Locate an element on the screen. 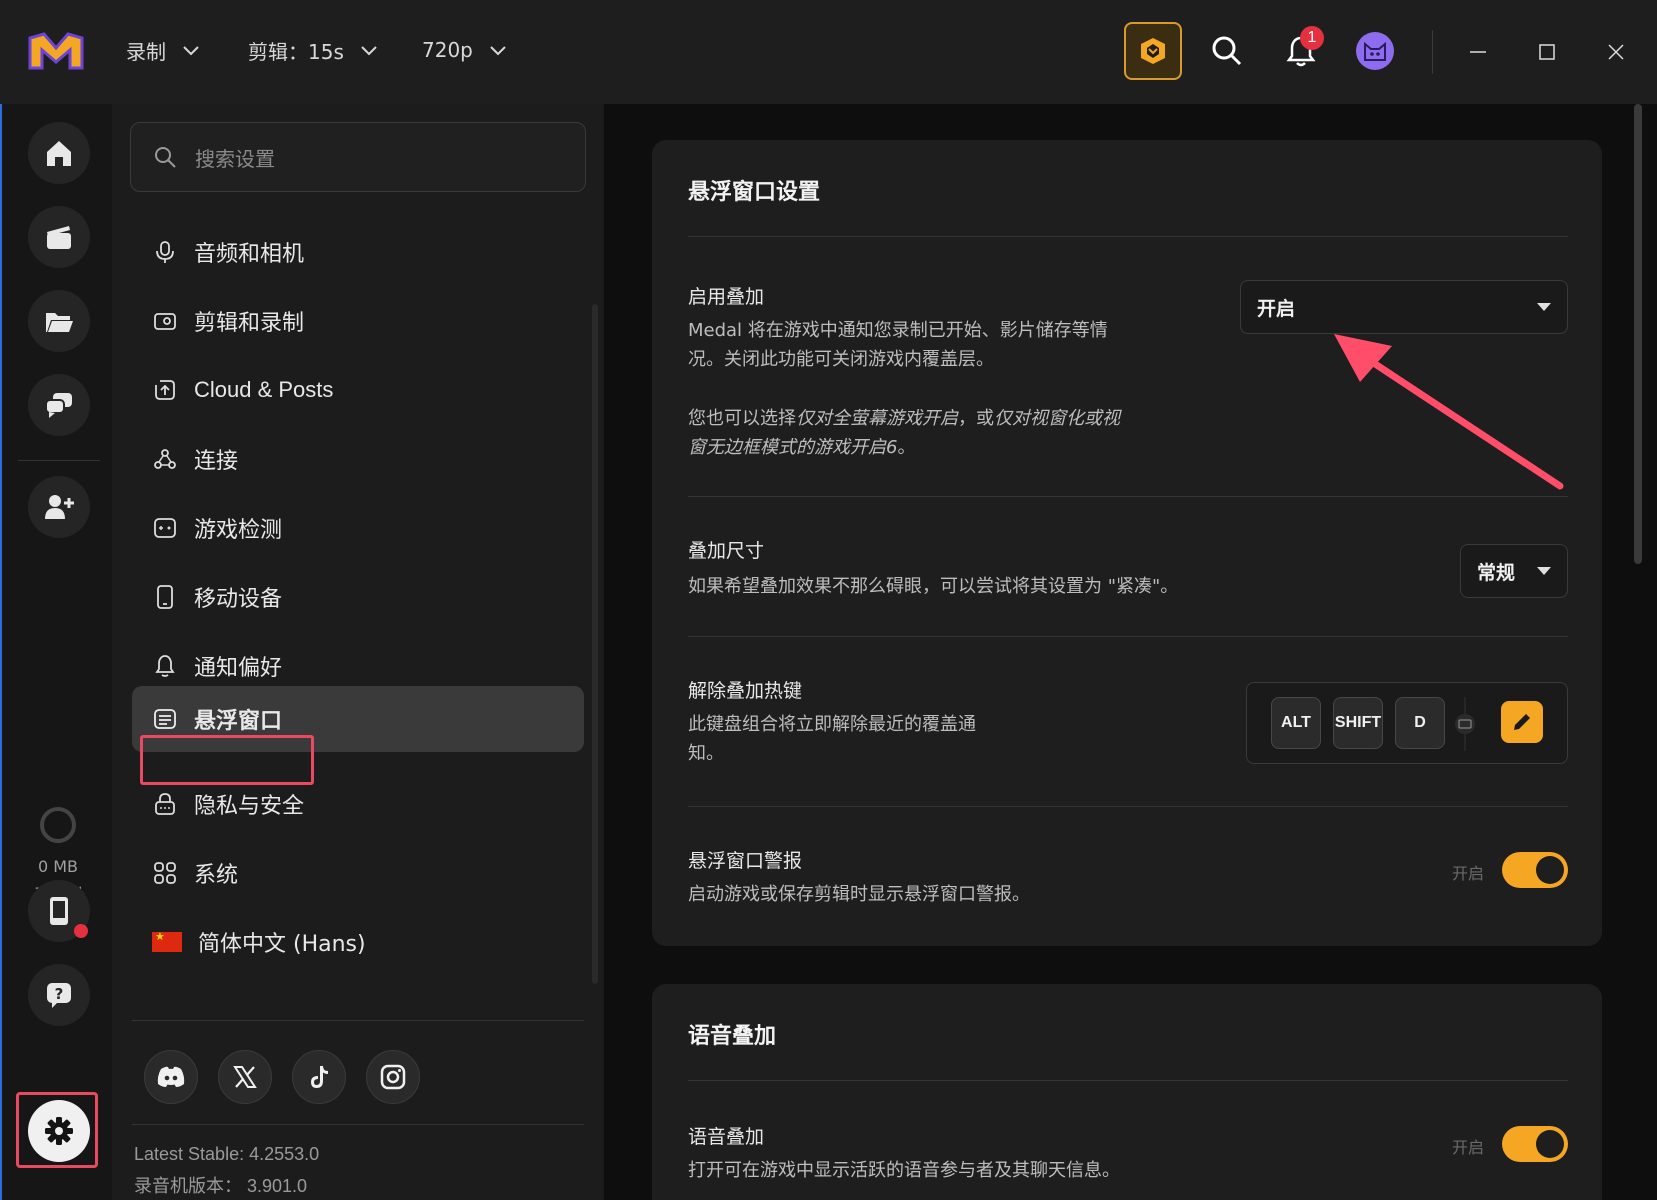 The width and height of the screenshot is (1657, 1200). gamepad-icon is located at coordinates (165, 528).